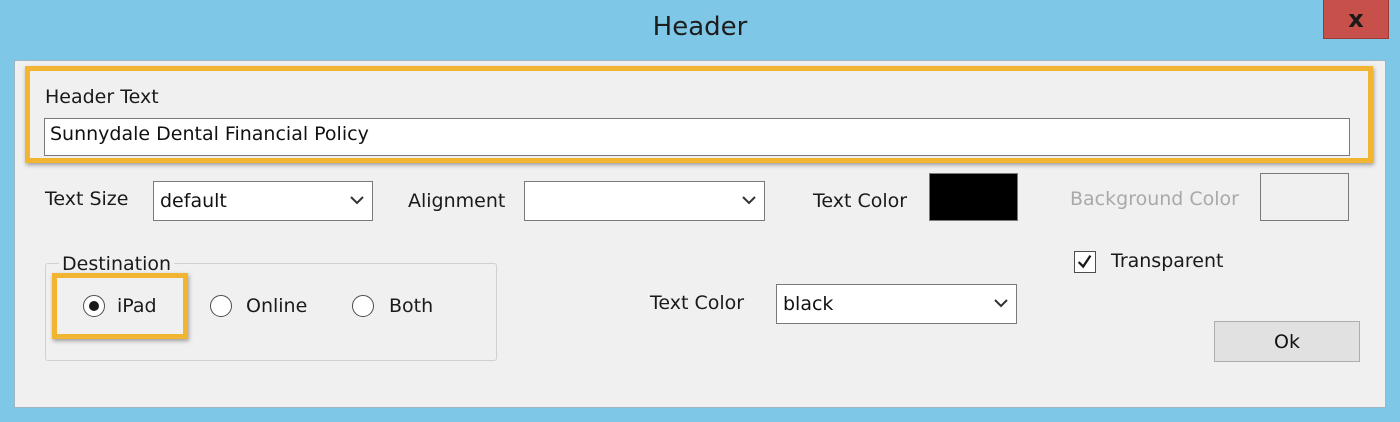 Image resolution: width=1400 pixels, height=422 pixels. What do you see at coordinates (697, 303) in the screenshot?
I see `text-color-select-label: Text Color` at bounding box center [697, 303].